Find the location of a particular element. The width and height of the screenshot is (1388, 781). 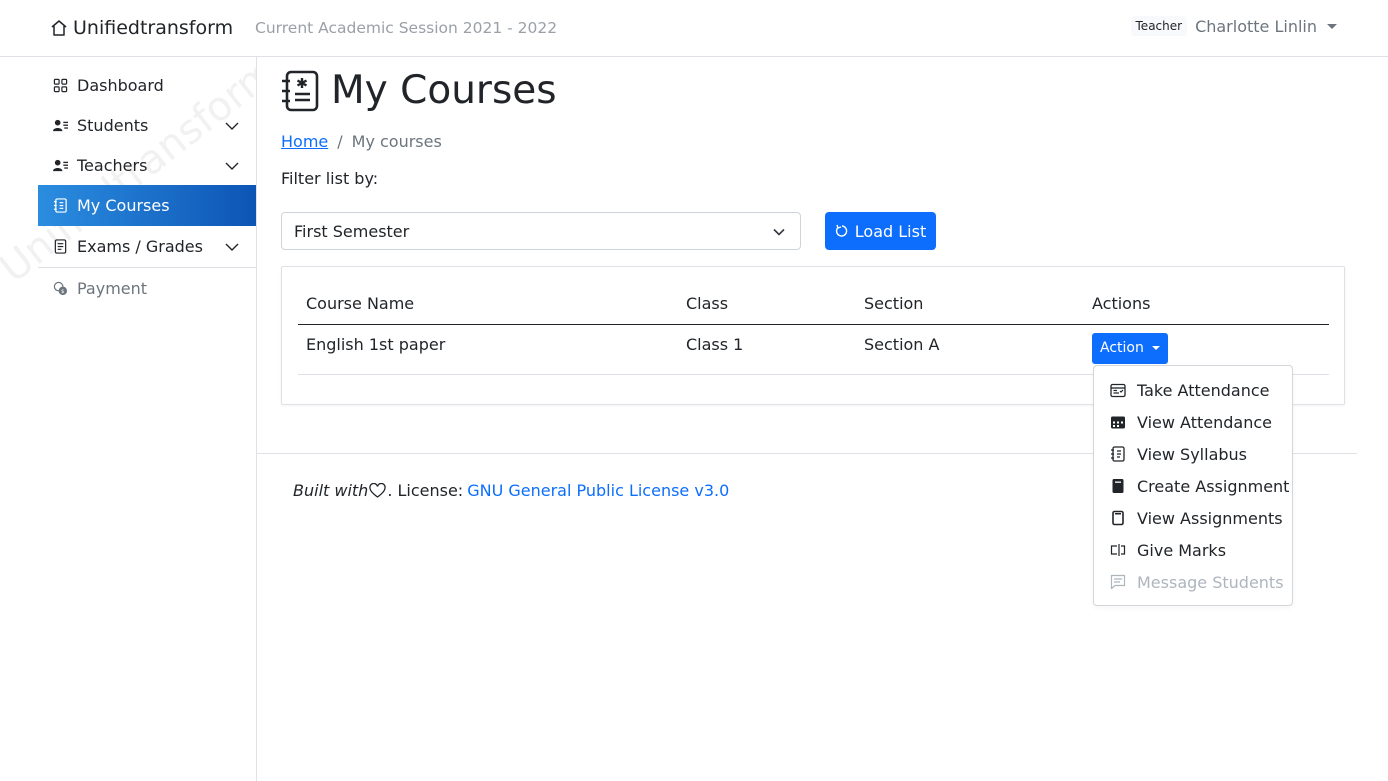

sidebar-item-students: Students is located at coordinates (147, 125).